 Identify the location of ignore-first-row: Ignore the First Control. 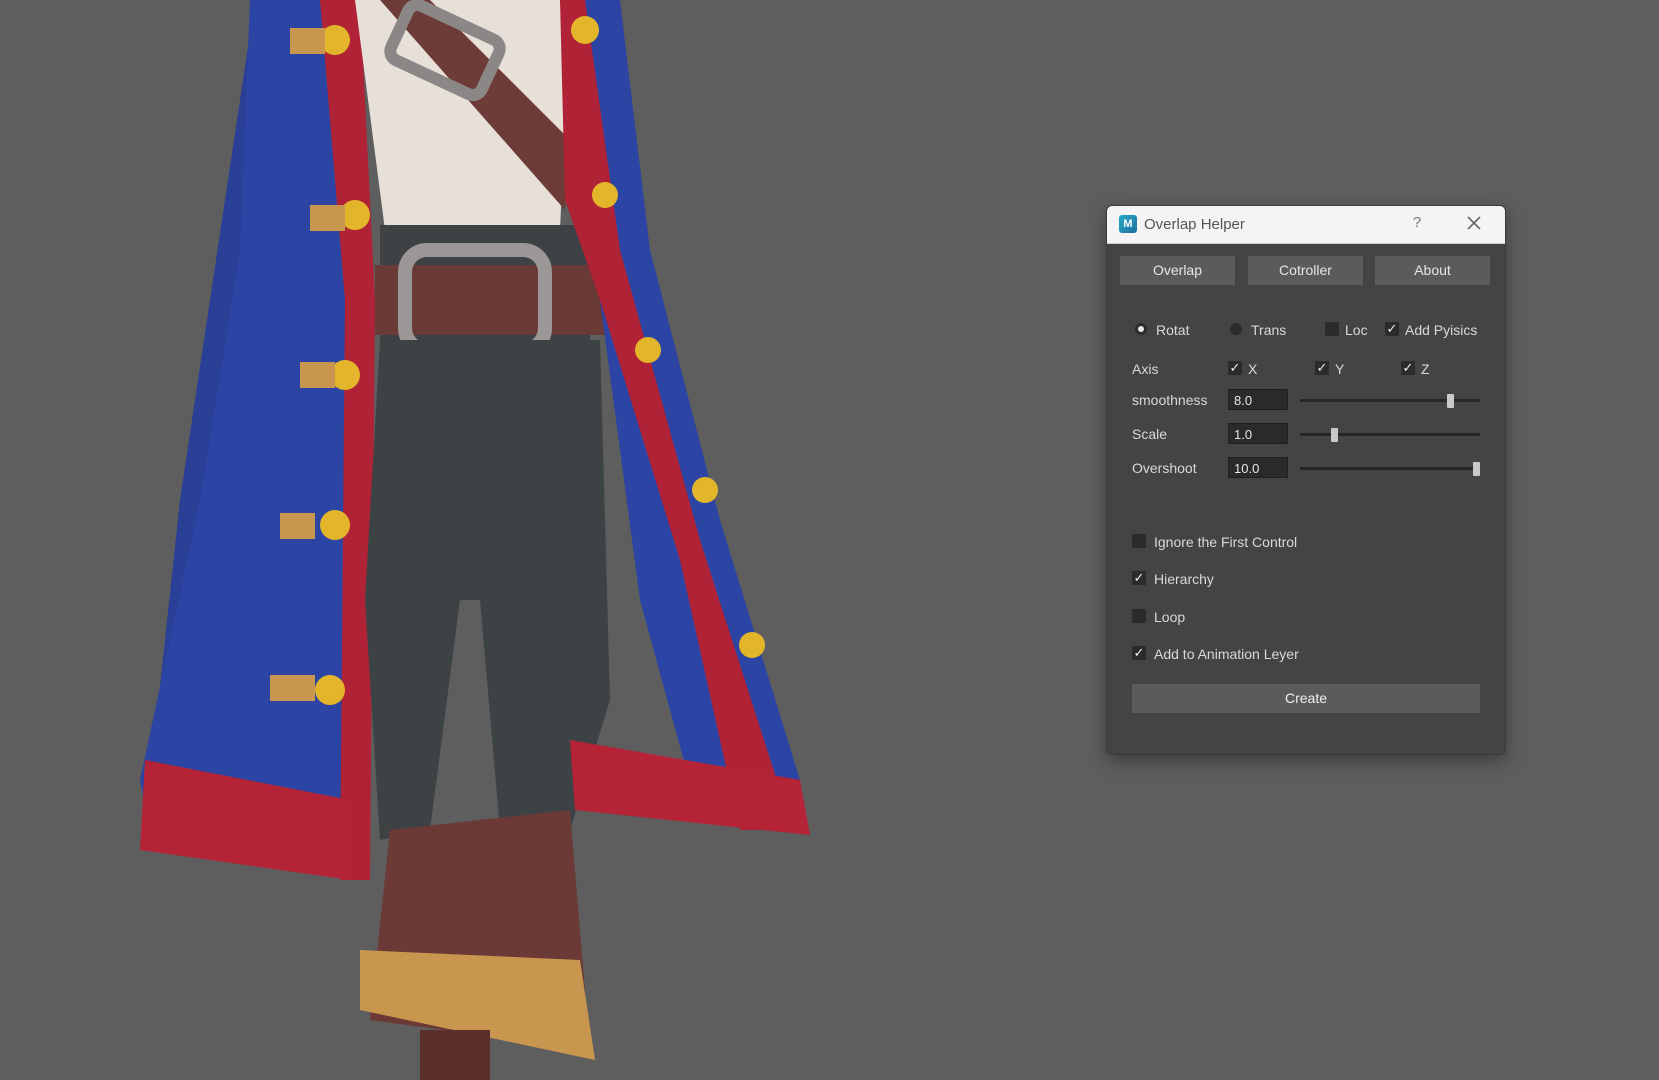
(1306, 542).